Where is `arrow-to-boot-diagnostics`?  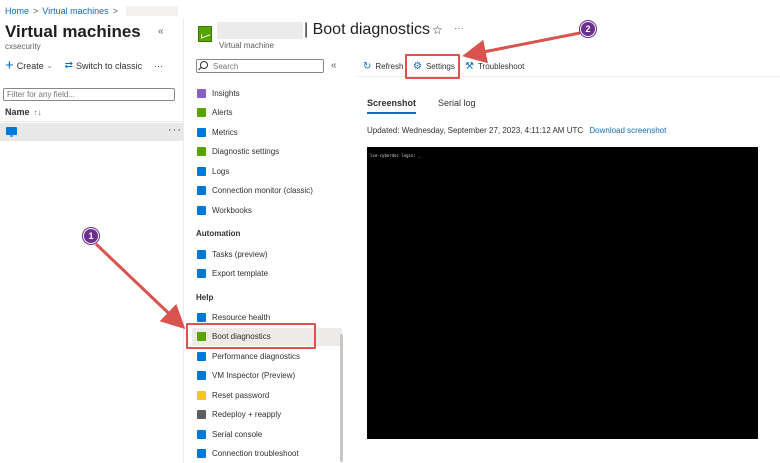 arrow-to-boot-diagnostics is located at coordinates (140, 286).